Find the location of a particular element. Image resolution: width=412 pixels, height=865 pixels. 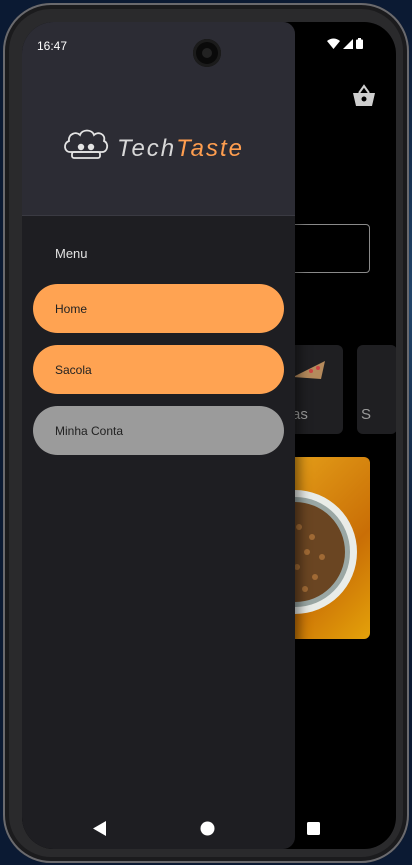

brand-wordmark: TechTaste is located at coordinates (180, 149).